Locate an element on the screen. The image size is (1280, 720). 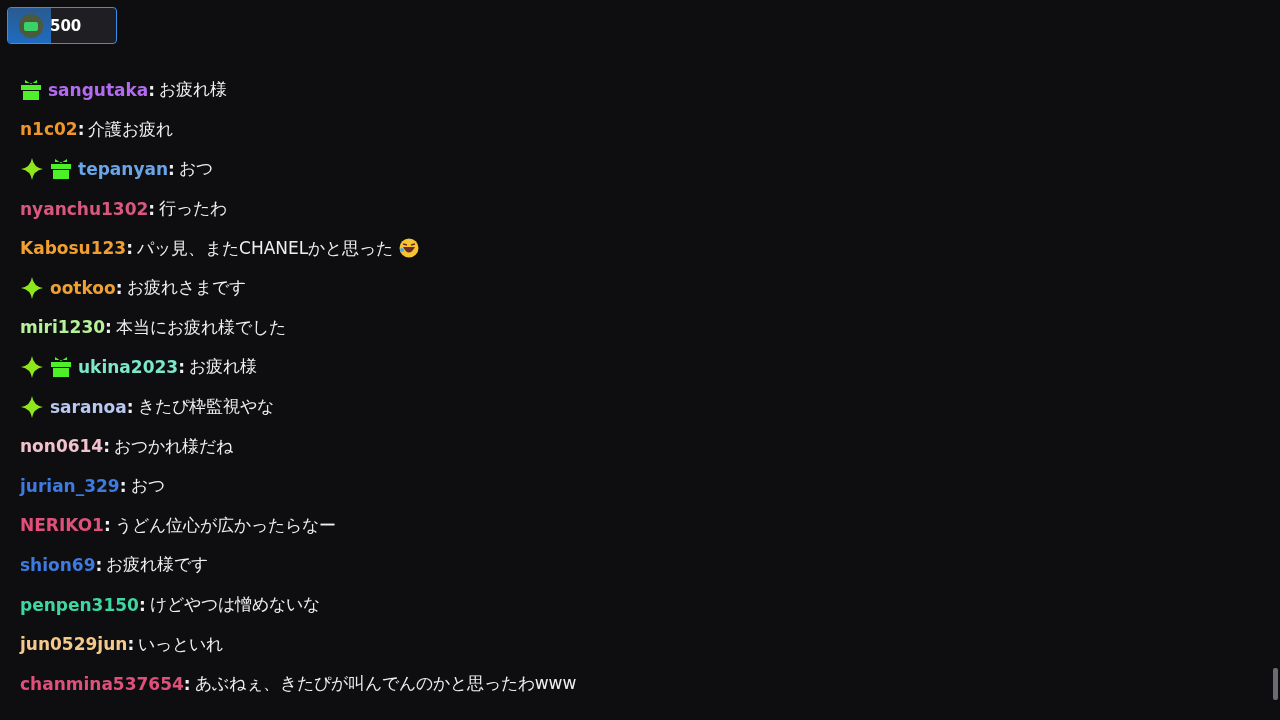
username: chanmina537654 is located at coordinates (102, 683).